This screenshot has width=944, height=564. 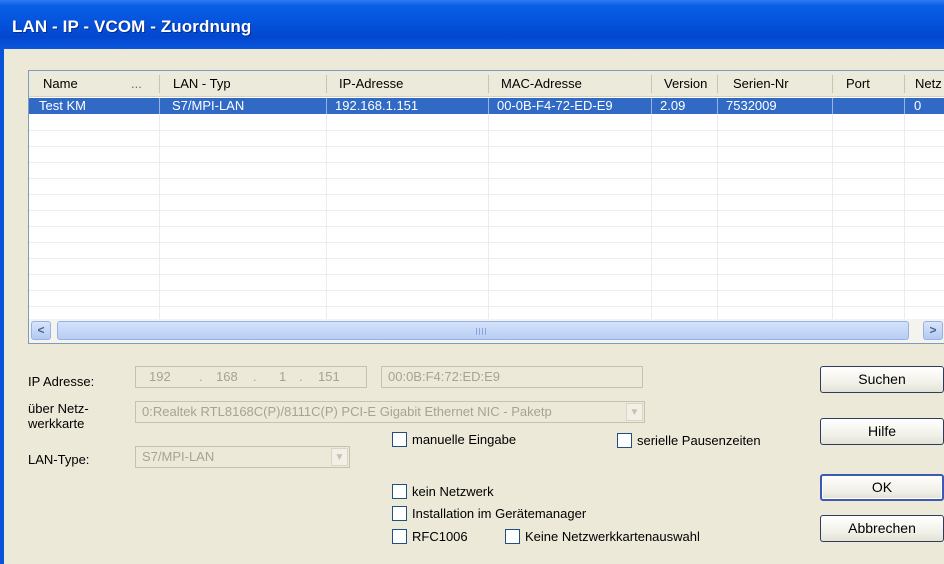 What do you see at coordinates (57, 83) in the screenshot?
I see `column-header-name: Name` at bounding box center [57, 83].